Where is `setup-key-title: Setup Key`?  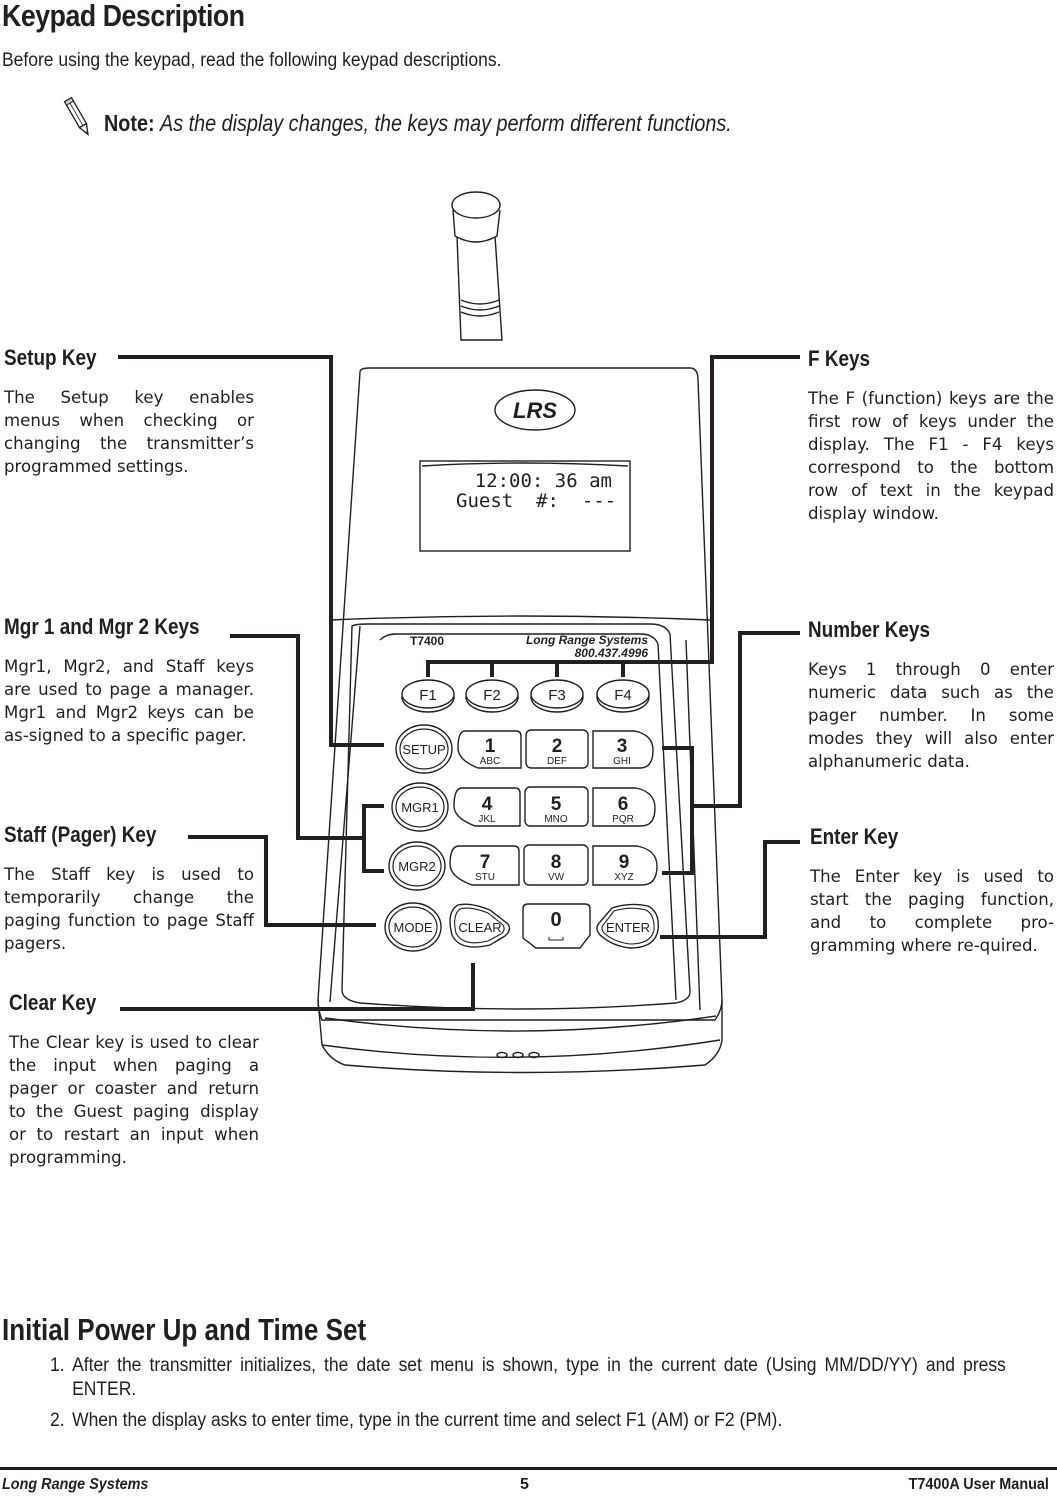
setup-key-title: Setup Key is located at coordinates (50, 357).